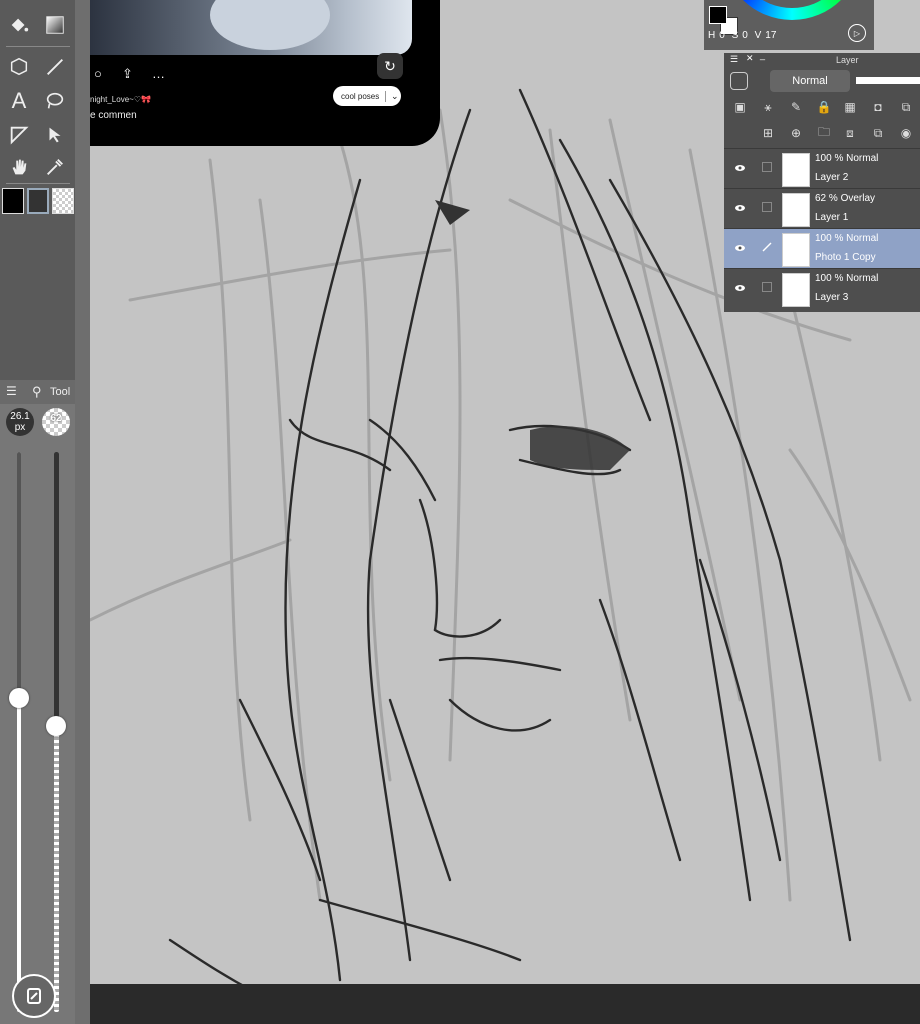 The height and width of the screenshot is (1024, 920). I want to click on blend-mode-select: Normal, so click(810, 81).